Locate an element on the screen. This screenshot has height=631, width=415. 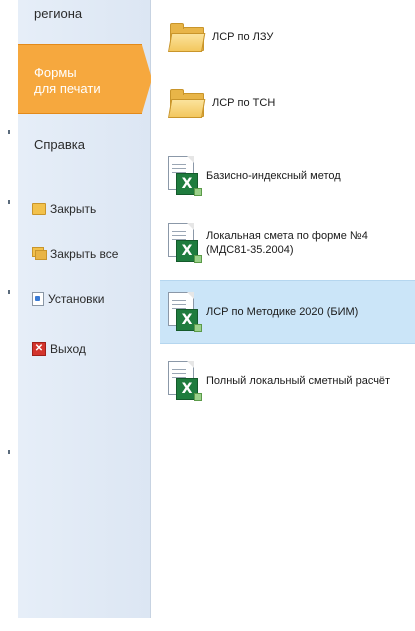
item-label-line1: Локальная смета по форме №4 is located at coordinates (287, 236).